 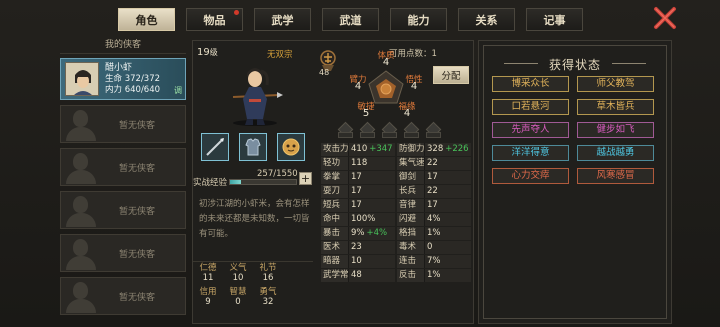 I want to click on attribute-value: 328 +226, so click(x=448, y=149).